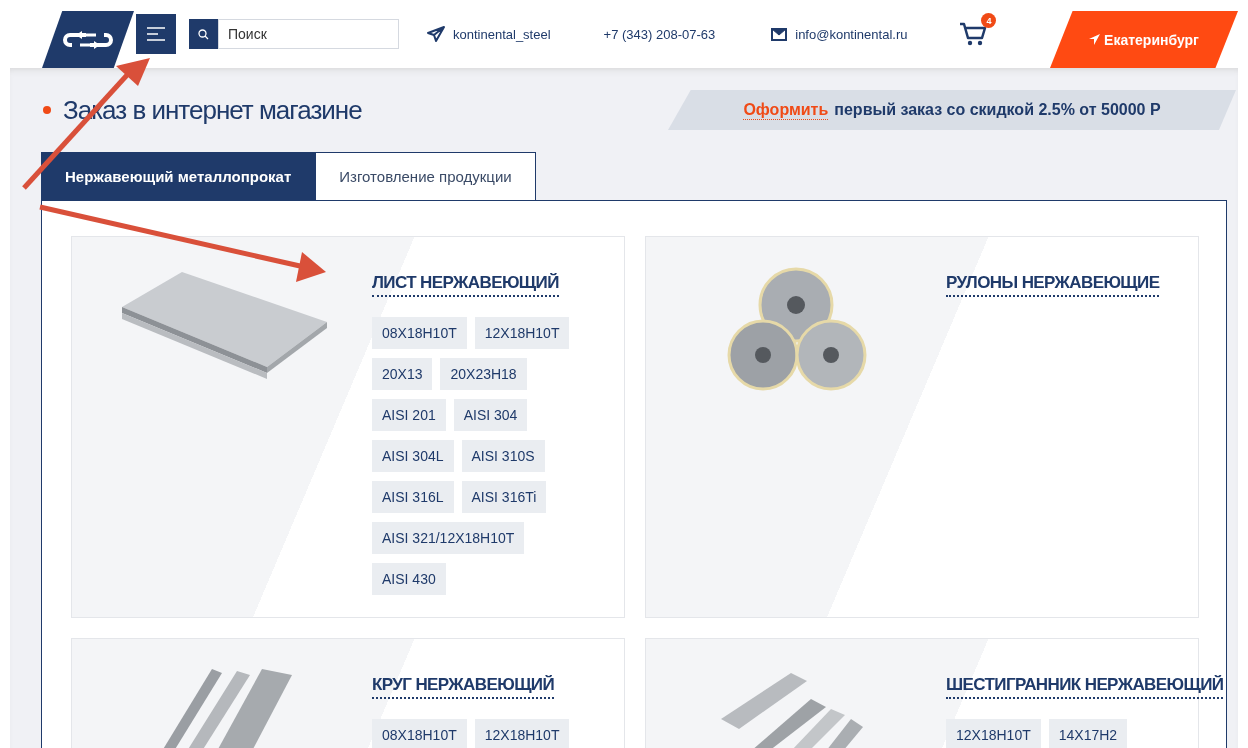  I want to click on product-title-link: РУЛОНЫ НЕРЖАВЕЮЩИЕ, so click(1053, 285).